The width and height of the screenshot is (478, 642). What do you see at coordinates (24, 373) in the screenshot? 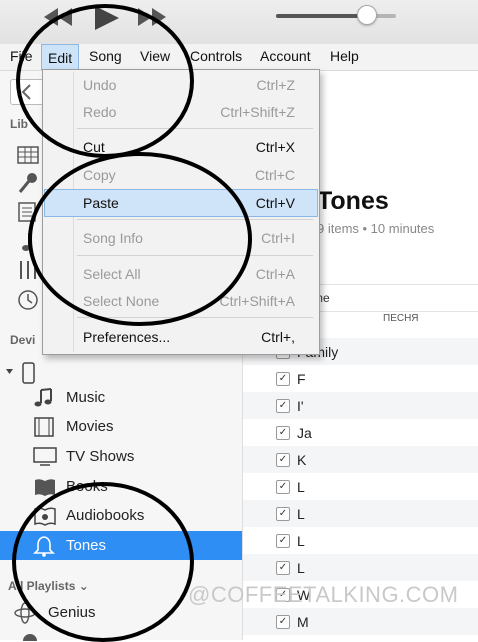
I see `iphone-device-icon` at bounding box center [24, 373].